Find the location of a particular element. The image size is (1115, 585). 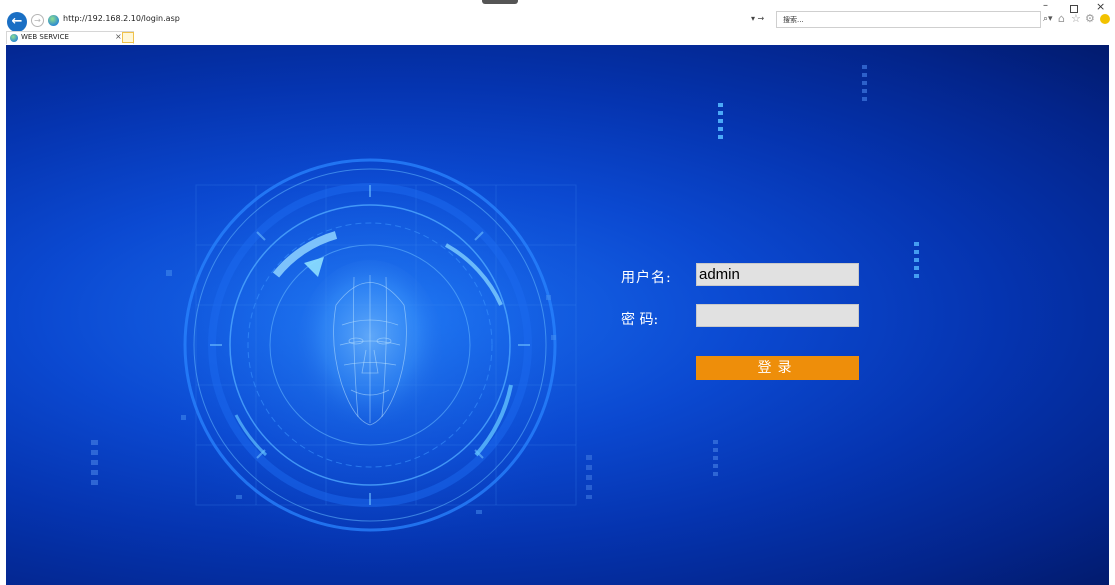

home-icon: ⌂ is located at coordinates (1061, 18).